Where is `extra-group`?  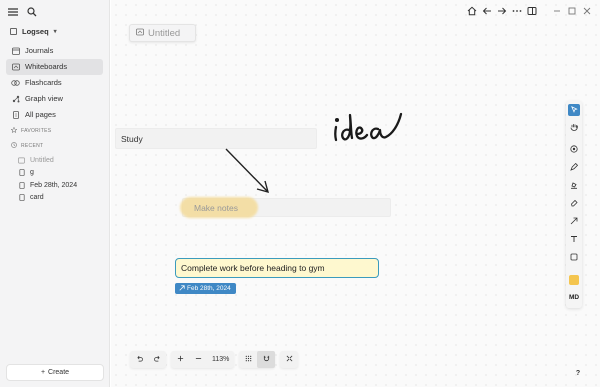
extra-group is located at coordinates (289, 359).